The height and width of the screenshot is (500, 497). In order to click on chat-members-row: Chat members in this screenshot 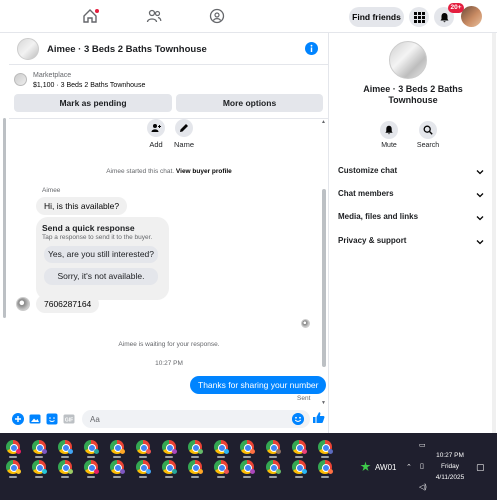, I will do `click(411, 196)`.